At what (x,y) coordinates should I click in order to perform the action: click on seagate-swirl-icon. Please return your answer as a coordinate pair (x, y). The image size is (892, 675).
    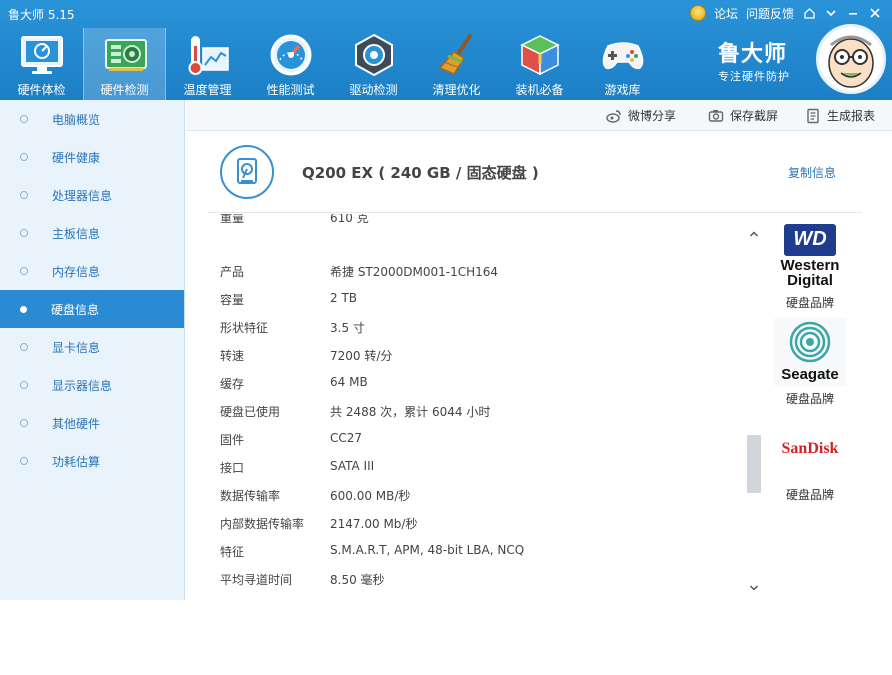
    Looking at the image, I should click on (810, 342).